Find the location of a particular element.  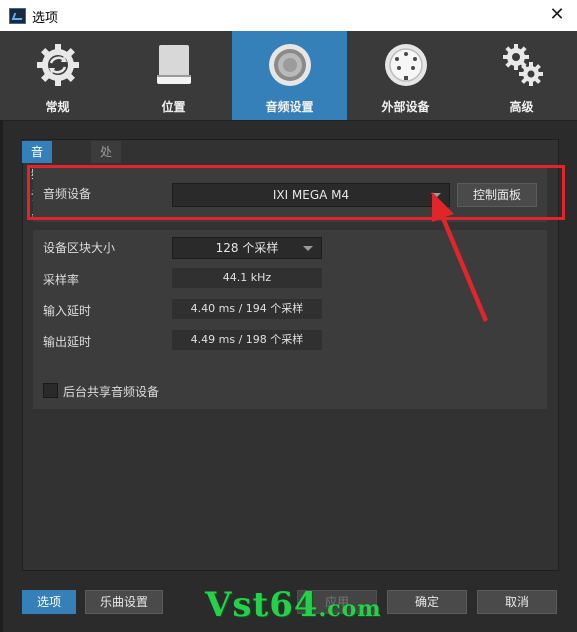

speaker-icon is located at coordinates (289, 65).